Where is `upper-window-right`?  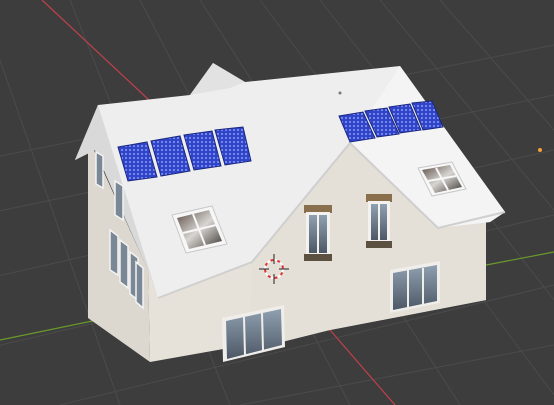 upper-window-right is located at coordinates (379, 221).